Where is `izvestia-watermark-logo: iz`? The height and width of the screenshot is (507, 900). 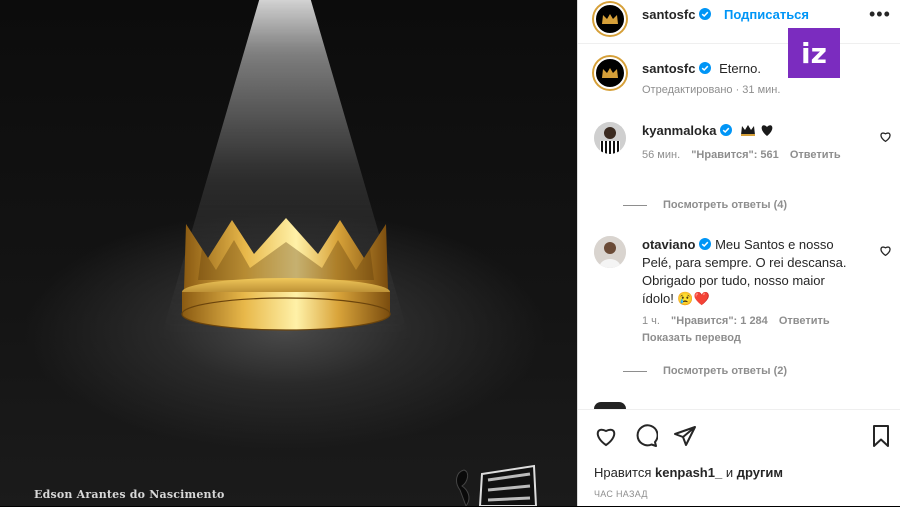
izvestia-watermark-logo: iz is located at coordinates (814, 53).